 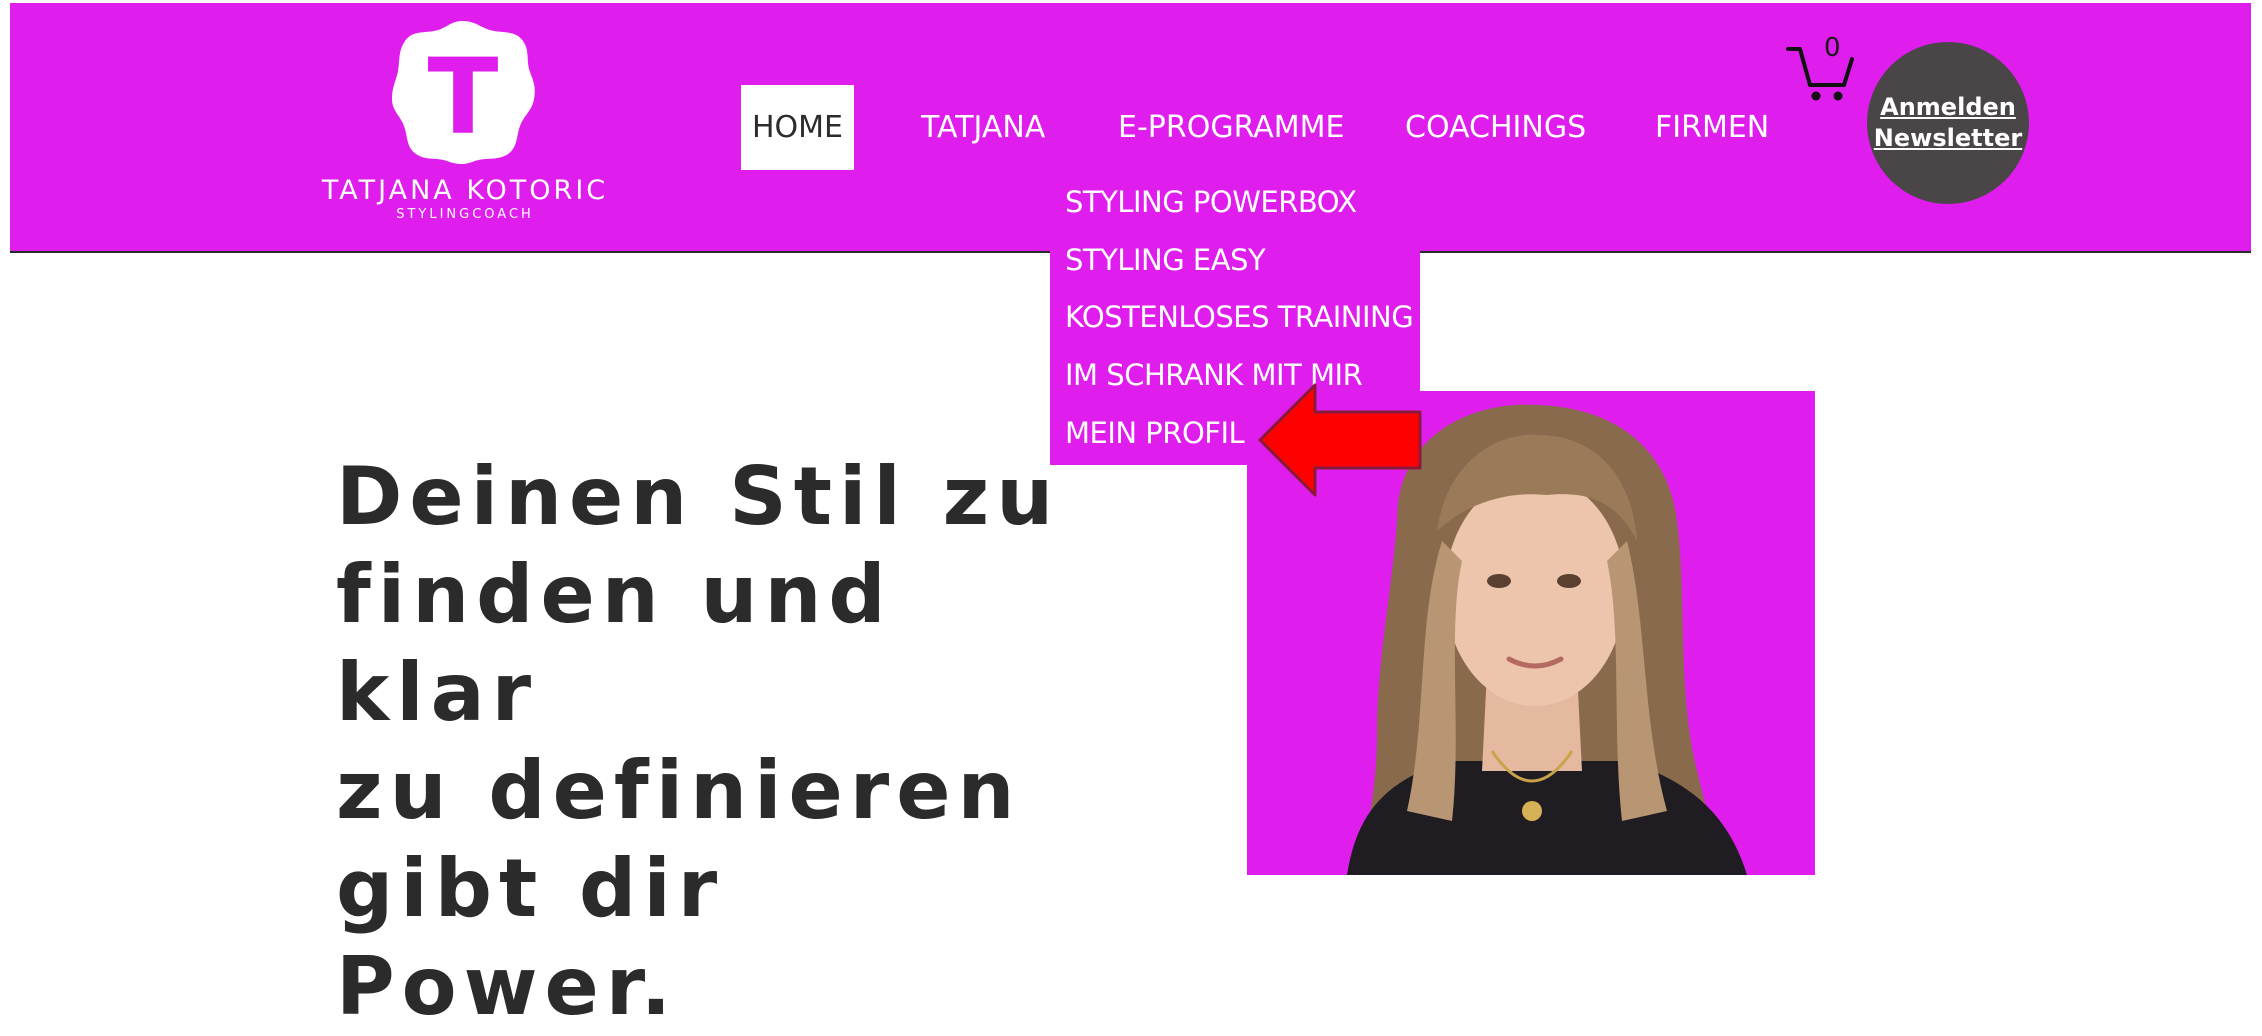 What do you see at coordinates (465, 214) in the screenshot?
I see `brand-subtitle: STYLINGCOACH` at bounding box center [465, 214].